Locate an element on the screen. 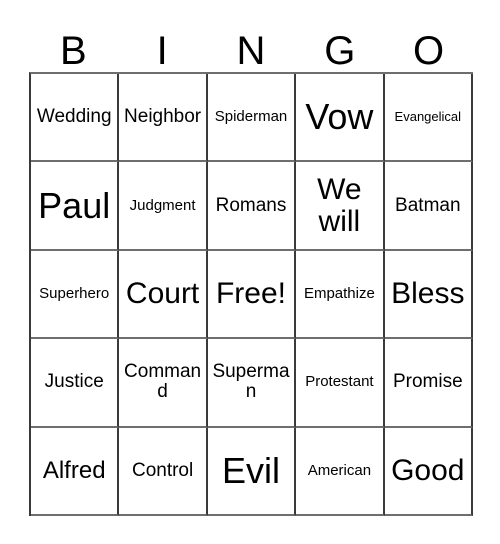  bingo-cell-label: Control is located at coordinates (162, 470).